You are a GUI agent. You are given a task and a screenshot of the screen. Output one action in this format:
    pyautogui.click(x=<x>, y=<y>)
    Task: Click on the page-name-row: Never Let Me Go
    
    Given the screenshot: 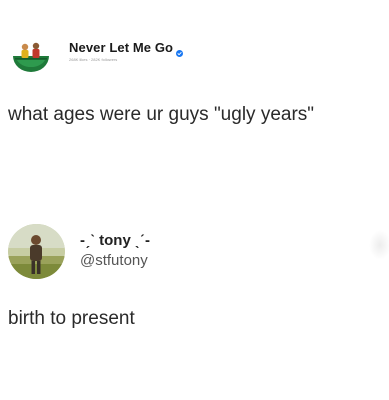 What is the action you would take?
    pyautogui.click(x=126, y=48)
    